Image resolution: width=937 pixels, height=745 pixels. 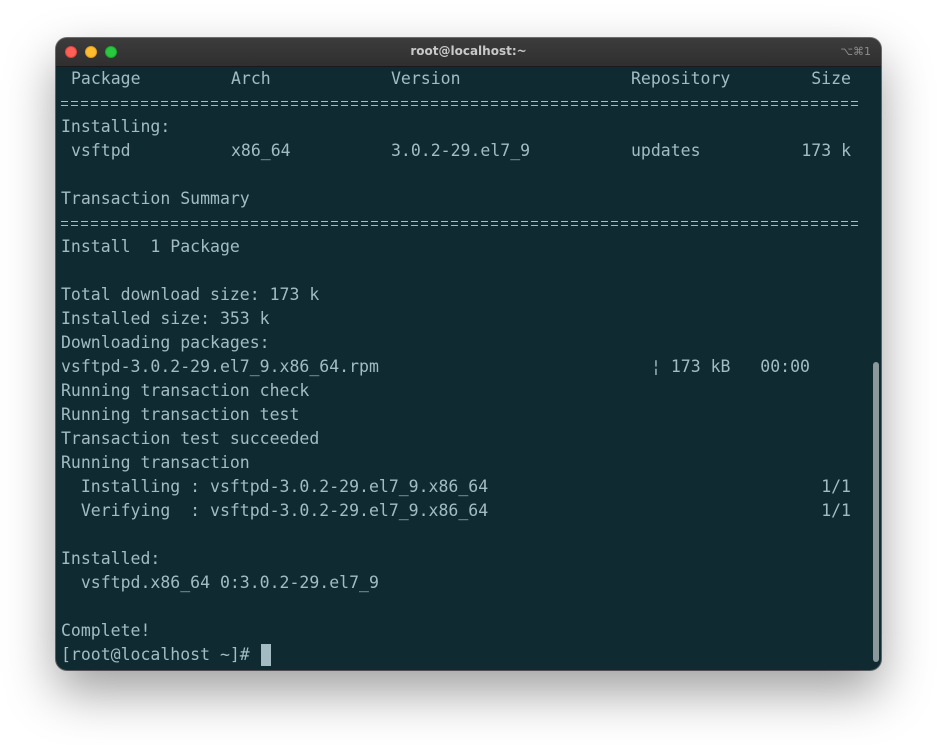 What do you see at coordinates (855, 51) in the screenshot?
I see `window-shortcut: ⌥⌘1` at bounding box center [855, 51].